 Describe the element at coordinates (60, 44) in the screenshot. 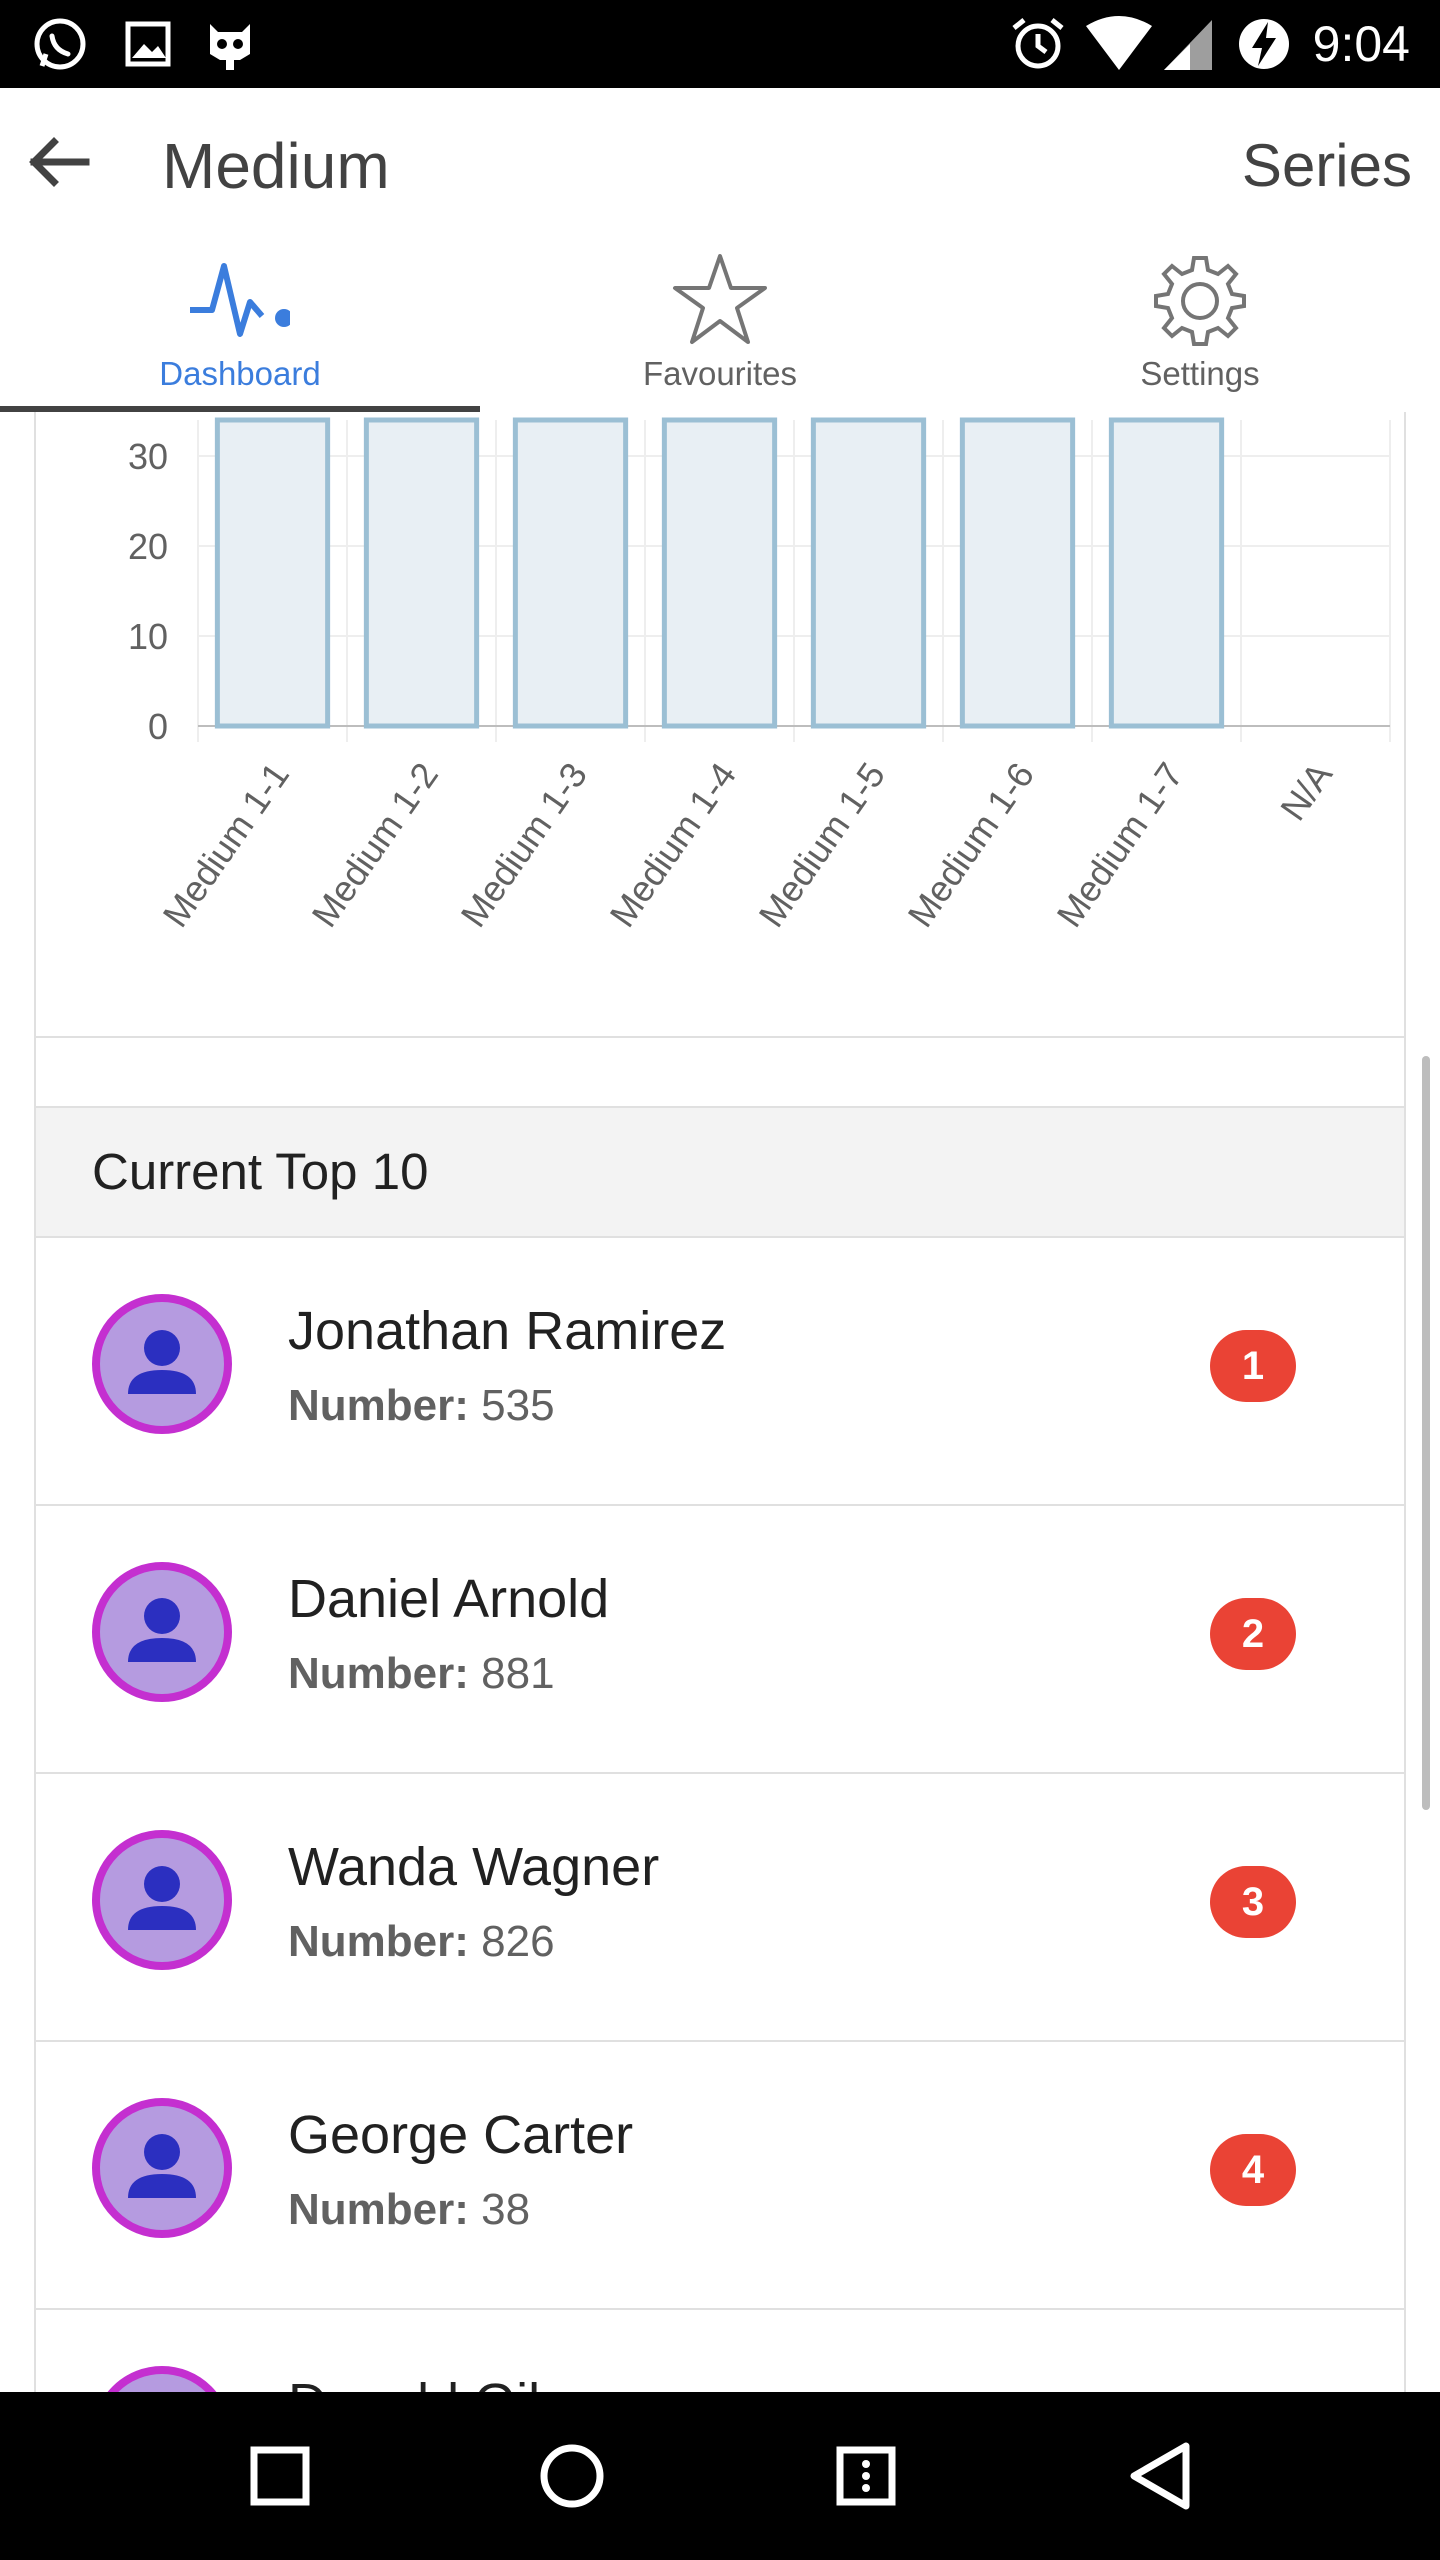

I see `whatsapp-icon` at that location.